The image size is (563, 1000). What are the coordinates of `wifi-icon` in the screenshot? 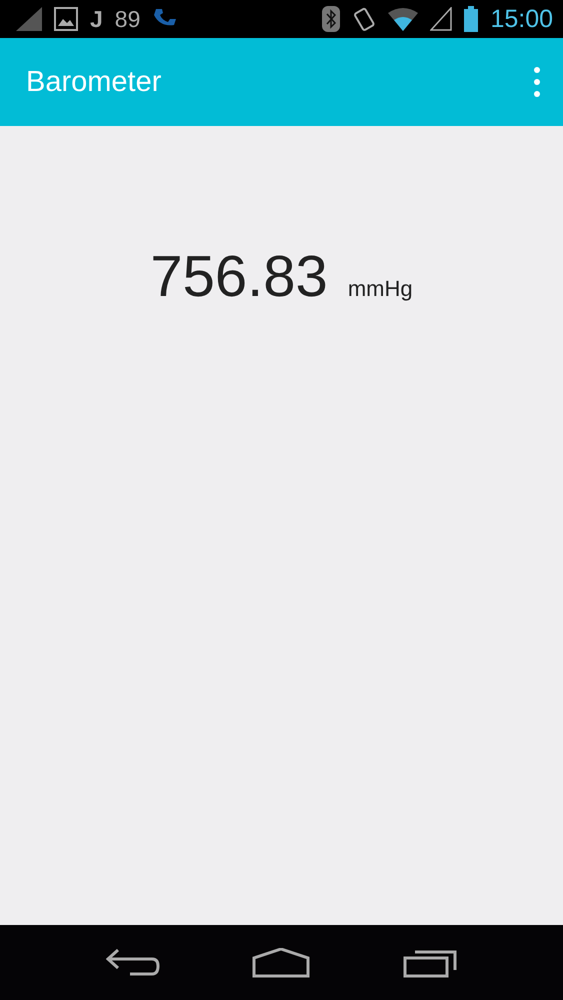 It's located at (403, 19).